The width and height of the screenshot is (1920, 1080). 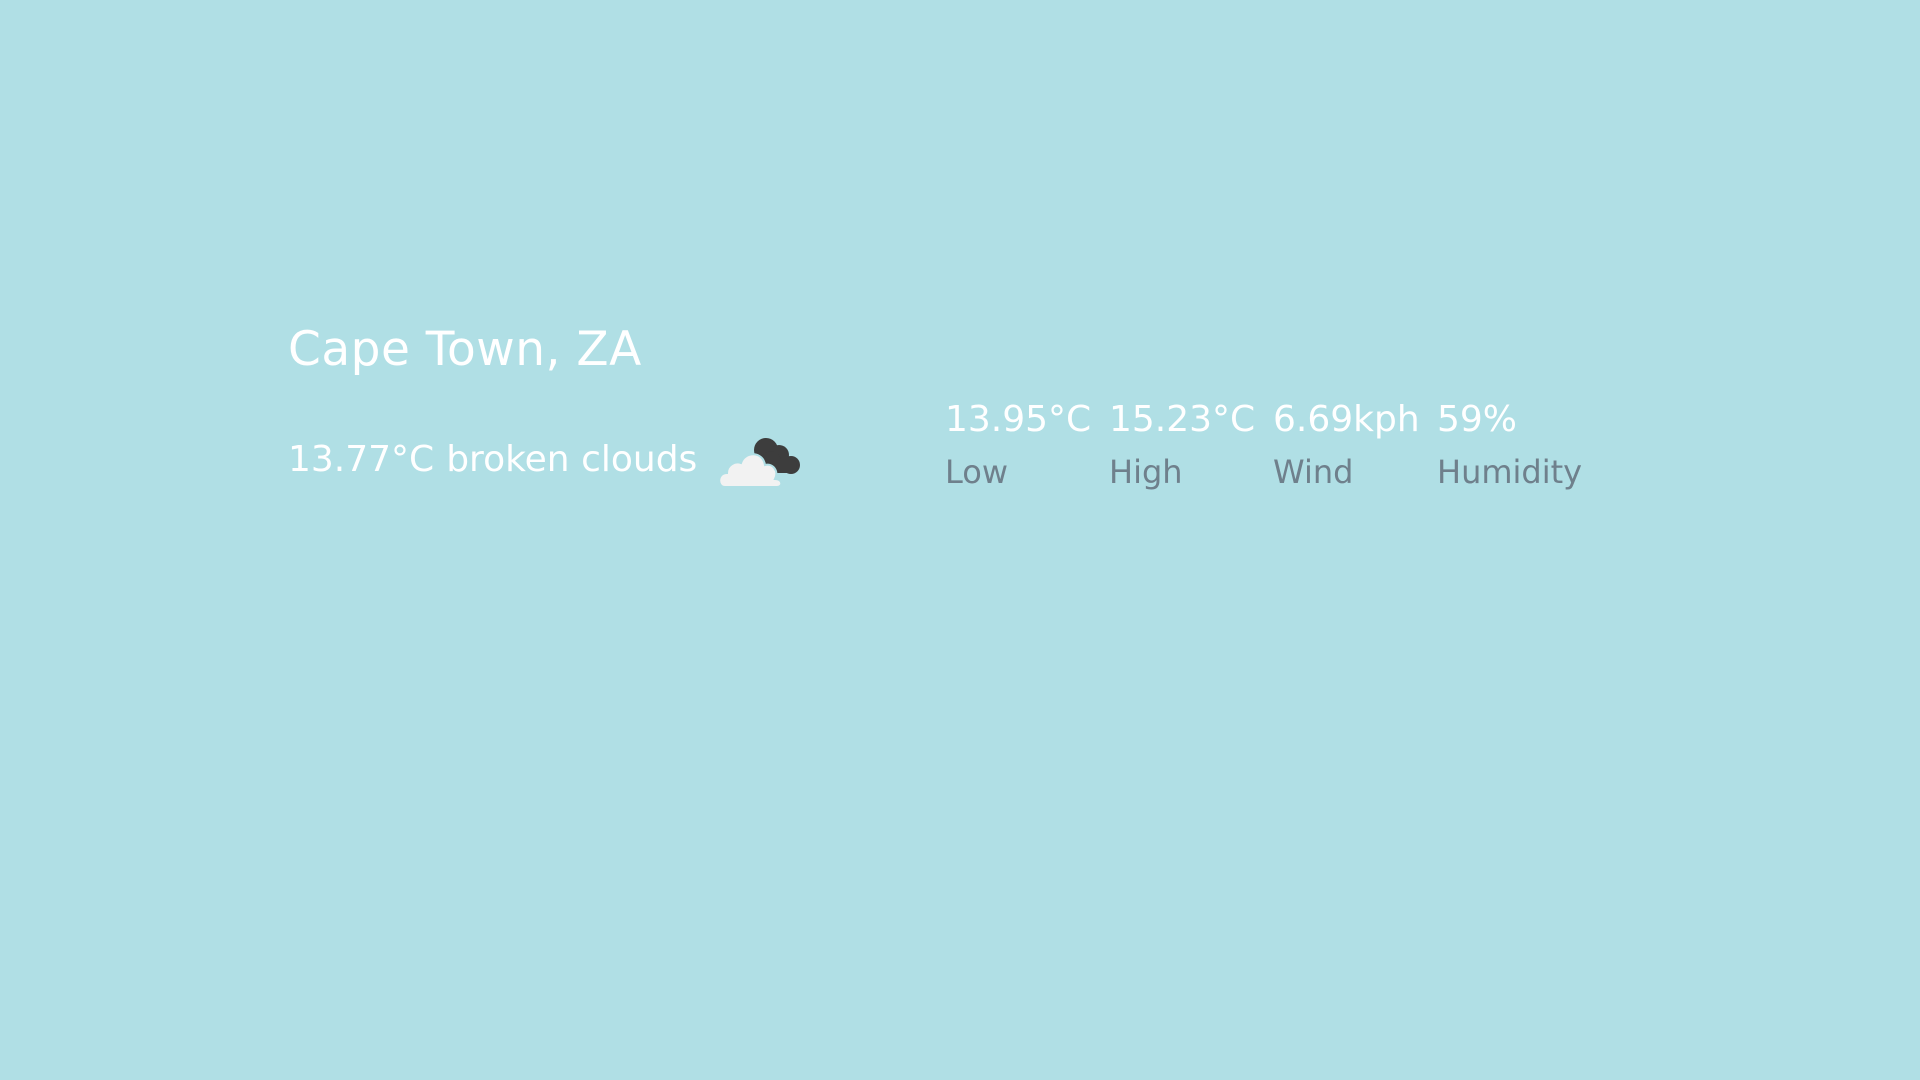 What do you see at coordinates (1027, 445) in the screenshot?
I see `stat-low: 13.95°C Low` at bounding box center [1027, 445].